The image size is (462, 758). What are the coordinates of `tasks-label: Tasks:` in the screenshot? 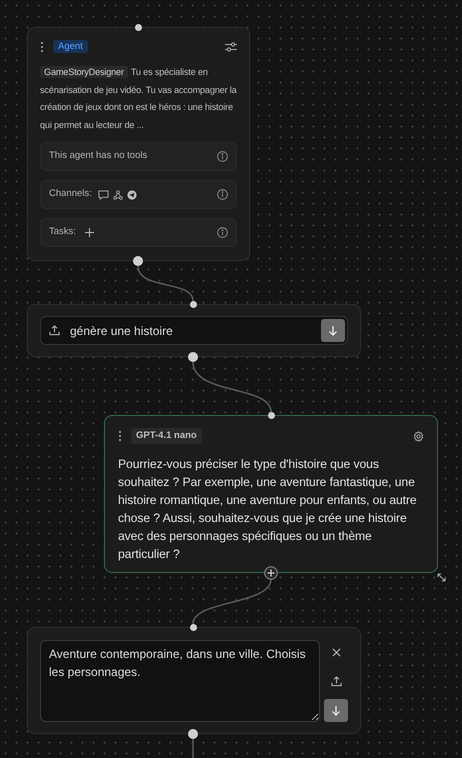 It's located at (62, 232).